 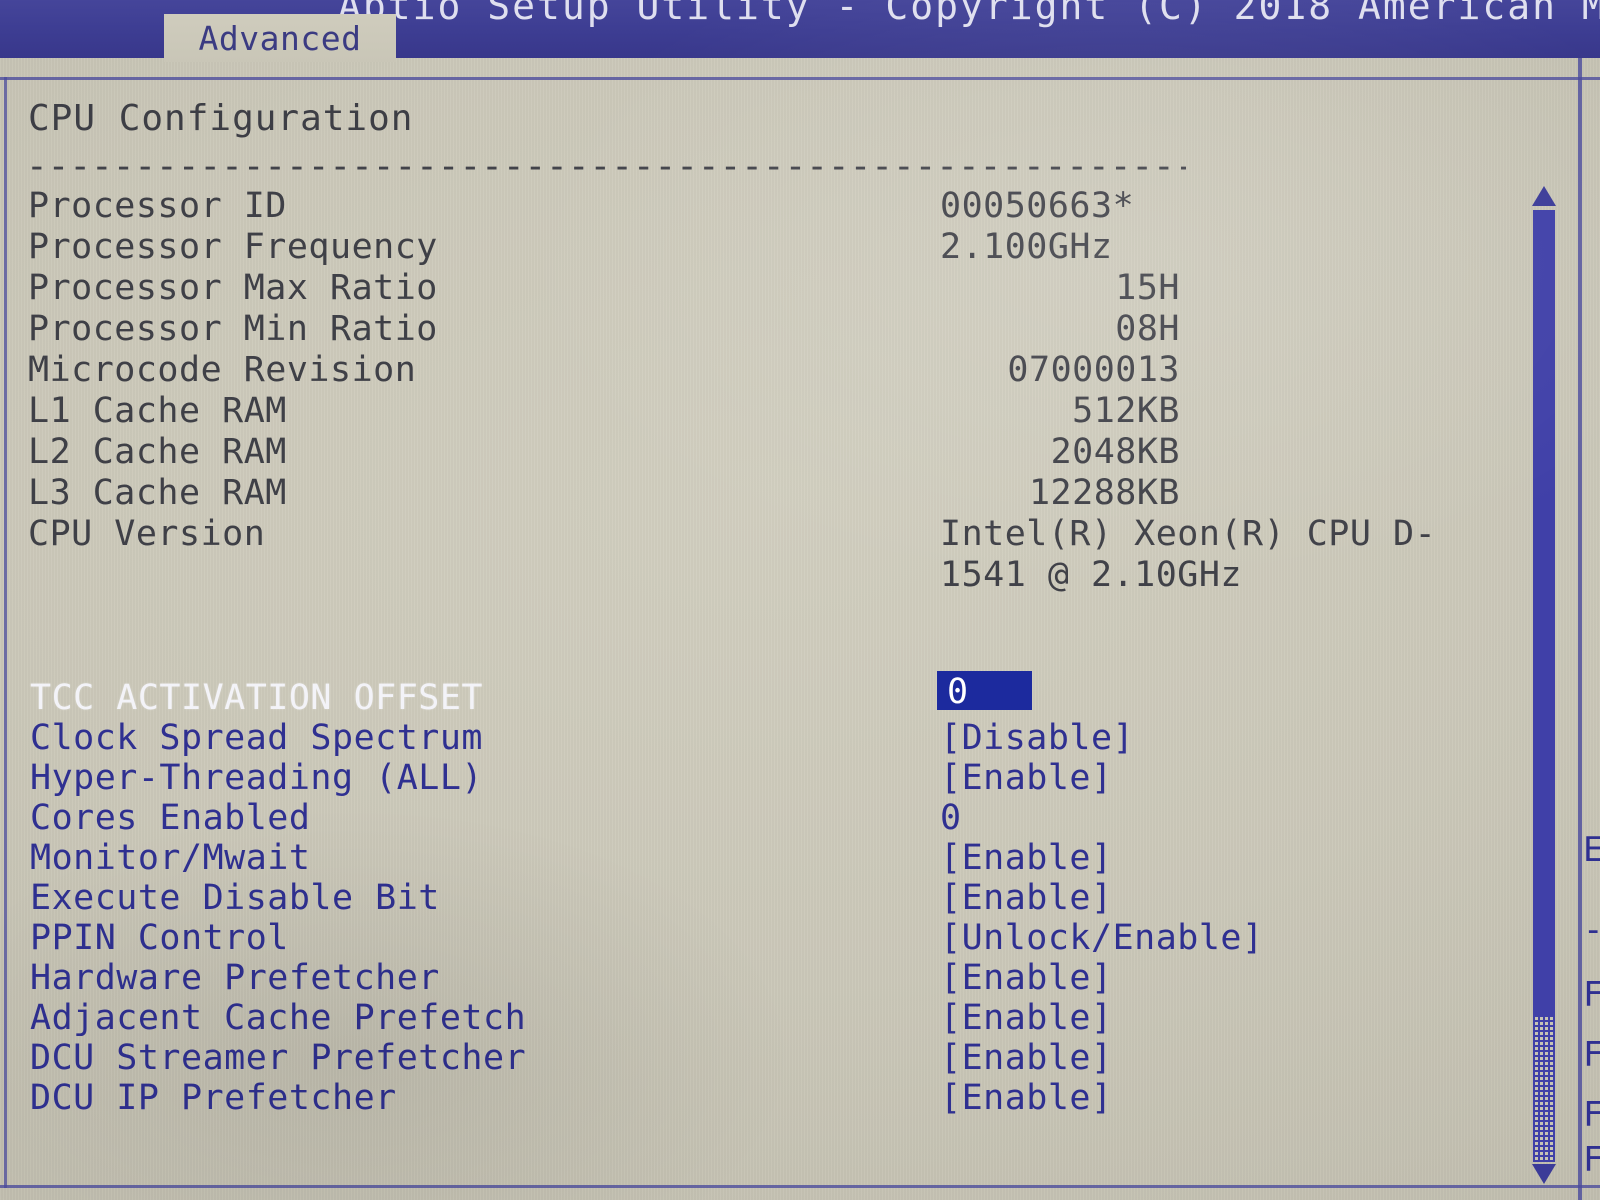 What do you see at coordinates (159, 938) in the screenshot?
I see `setting-row-label: PPIN Control` at bounding box center [159, 938].